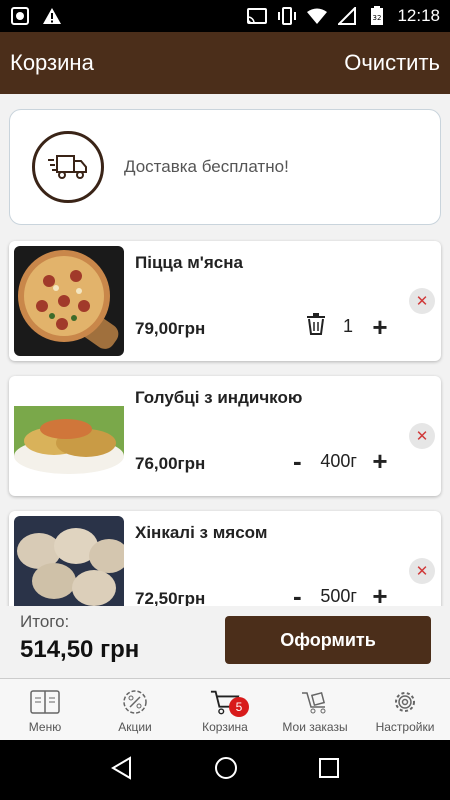 This screenshot has height=800, width=450. What do you see at coordinates (52, 16) in the screenshot?
I see `warning-icon` at bounding box center [52, 16].